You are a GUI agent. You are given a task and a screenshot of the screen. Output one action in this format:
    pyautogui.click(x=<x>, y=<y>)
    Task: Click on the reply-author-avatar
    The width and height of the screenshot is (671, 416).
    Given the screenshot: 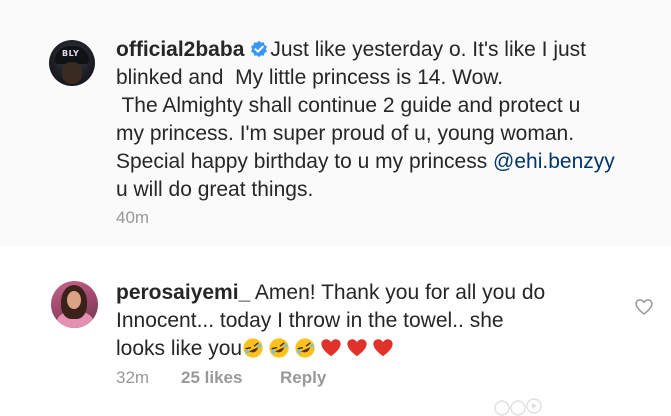 What is the action you would take?
    pyautogui.click(x=74, y=304)
    